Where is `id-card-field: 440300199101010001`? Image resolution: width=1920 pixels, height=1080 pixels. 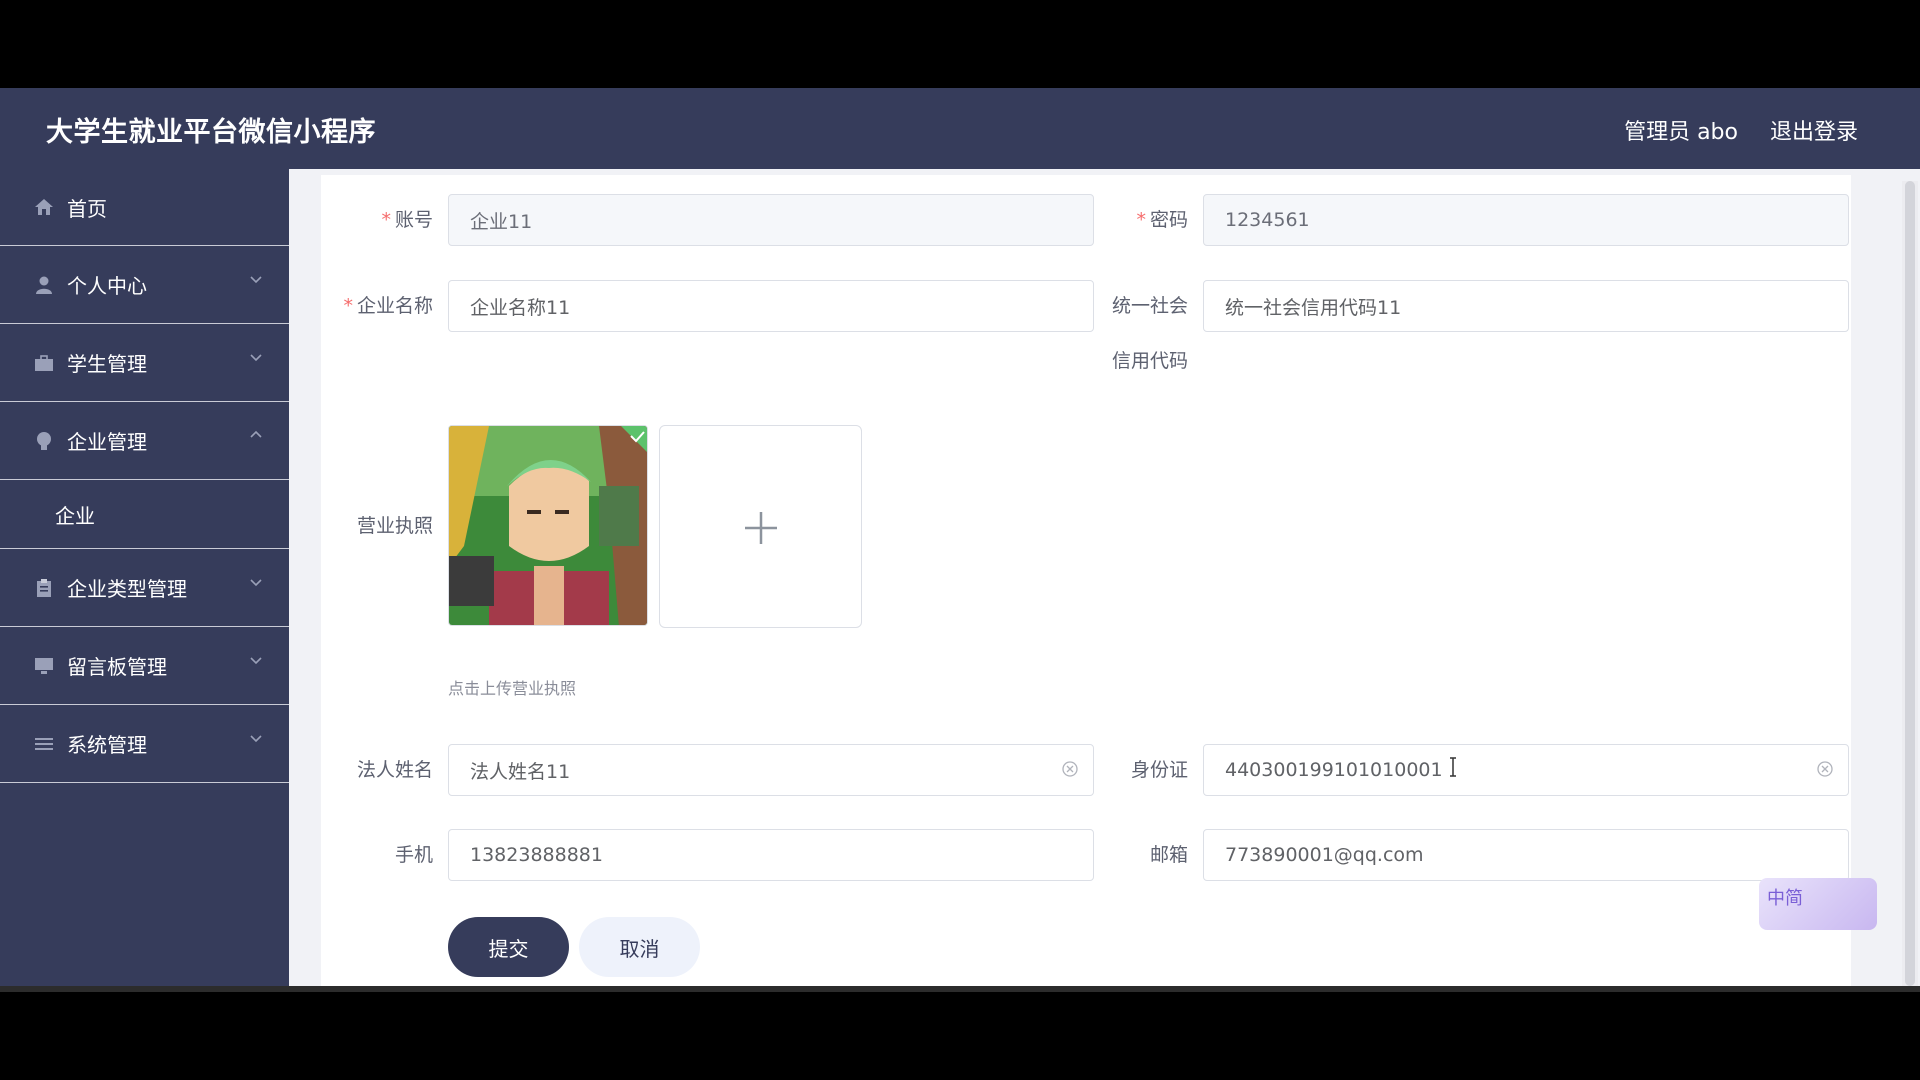
id-card-field: 440300199101010001 is located at coordinates (1526, 770).